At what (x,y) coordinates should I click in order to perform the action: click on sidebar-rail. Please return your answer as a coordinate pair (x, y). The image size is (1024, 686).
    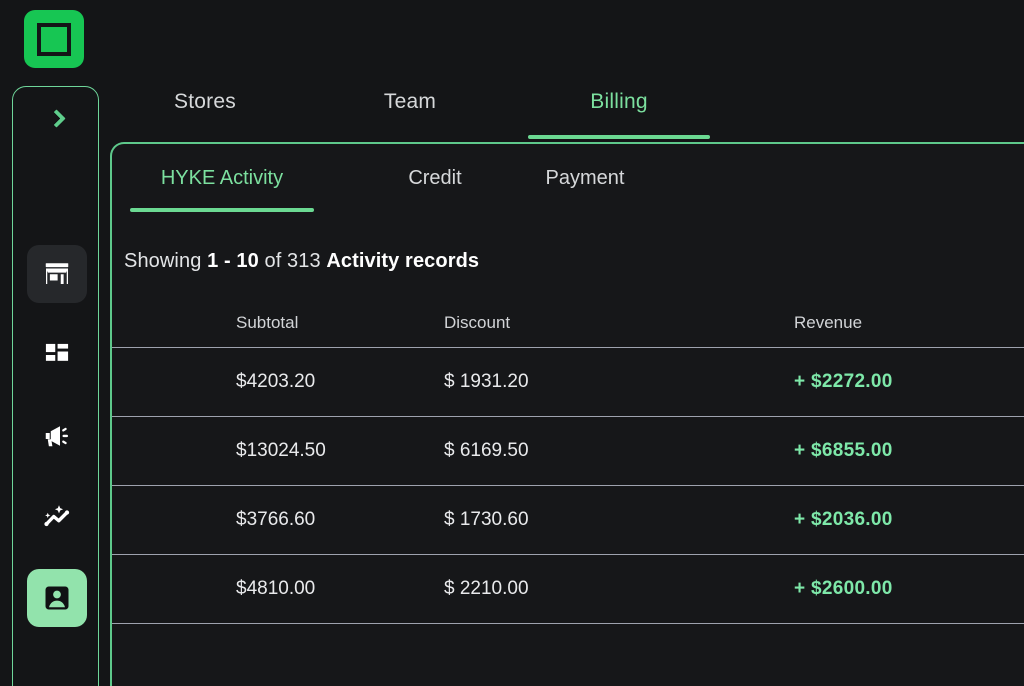
    Looking at the image, I should click on (55, 386).